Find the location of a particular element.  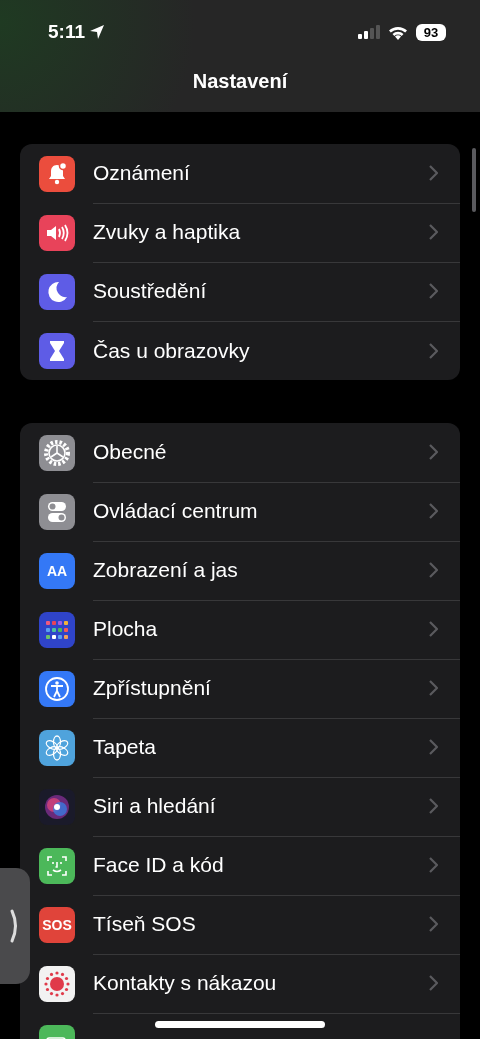

flower-icon is located at coordinates (57, 747).